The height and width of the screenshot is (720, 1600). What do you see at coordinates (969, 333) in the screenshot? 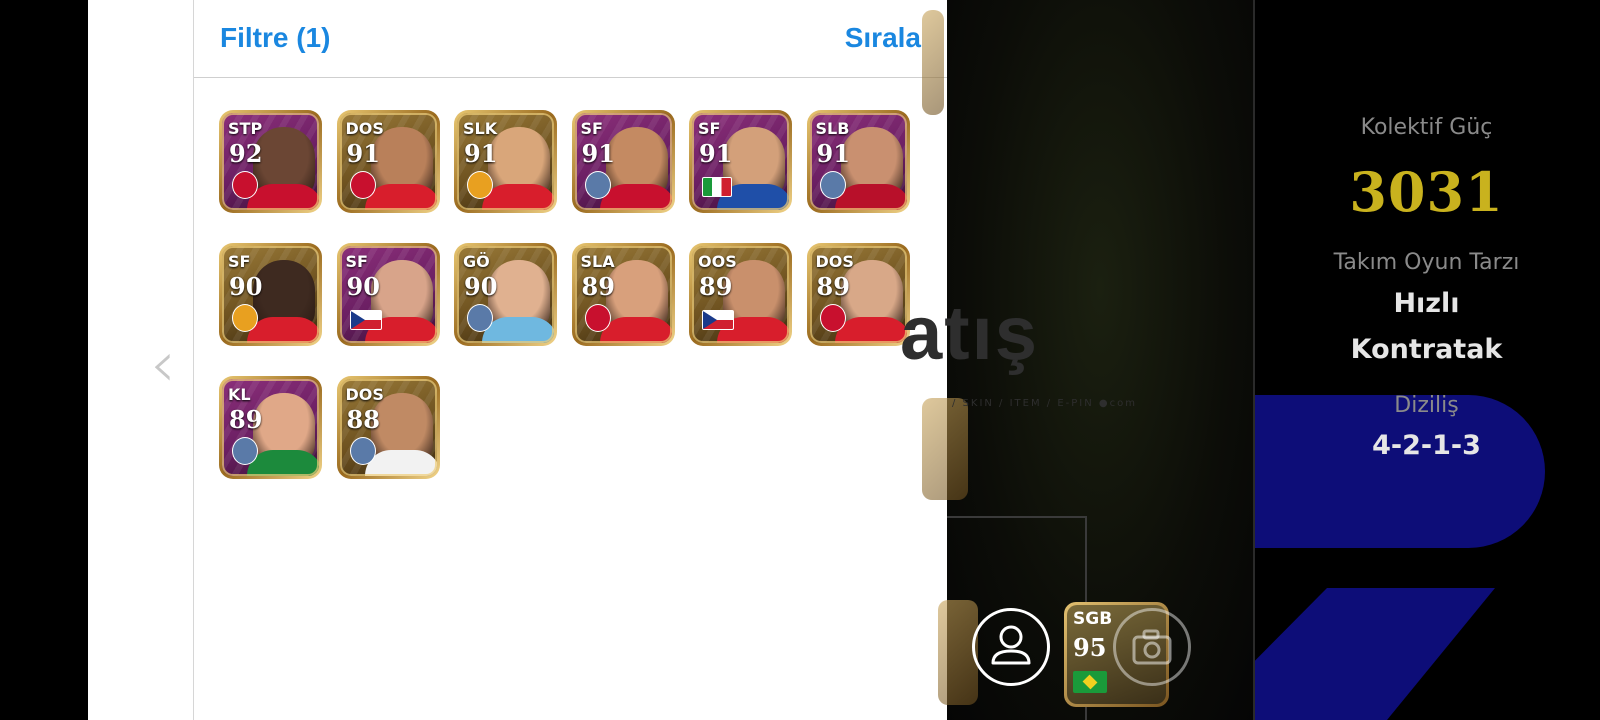
I see `watermark-logo: atış` at bounding box center [969, 333].